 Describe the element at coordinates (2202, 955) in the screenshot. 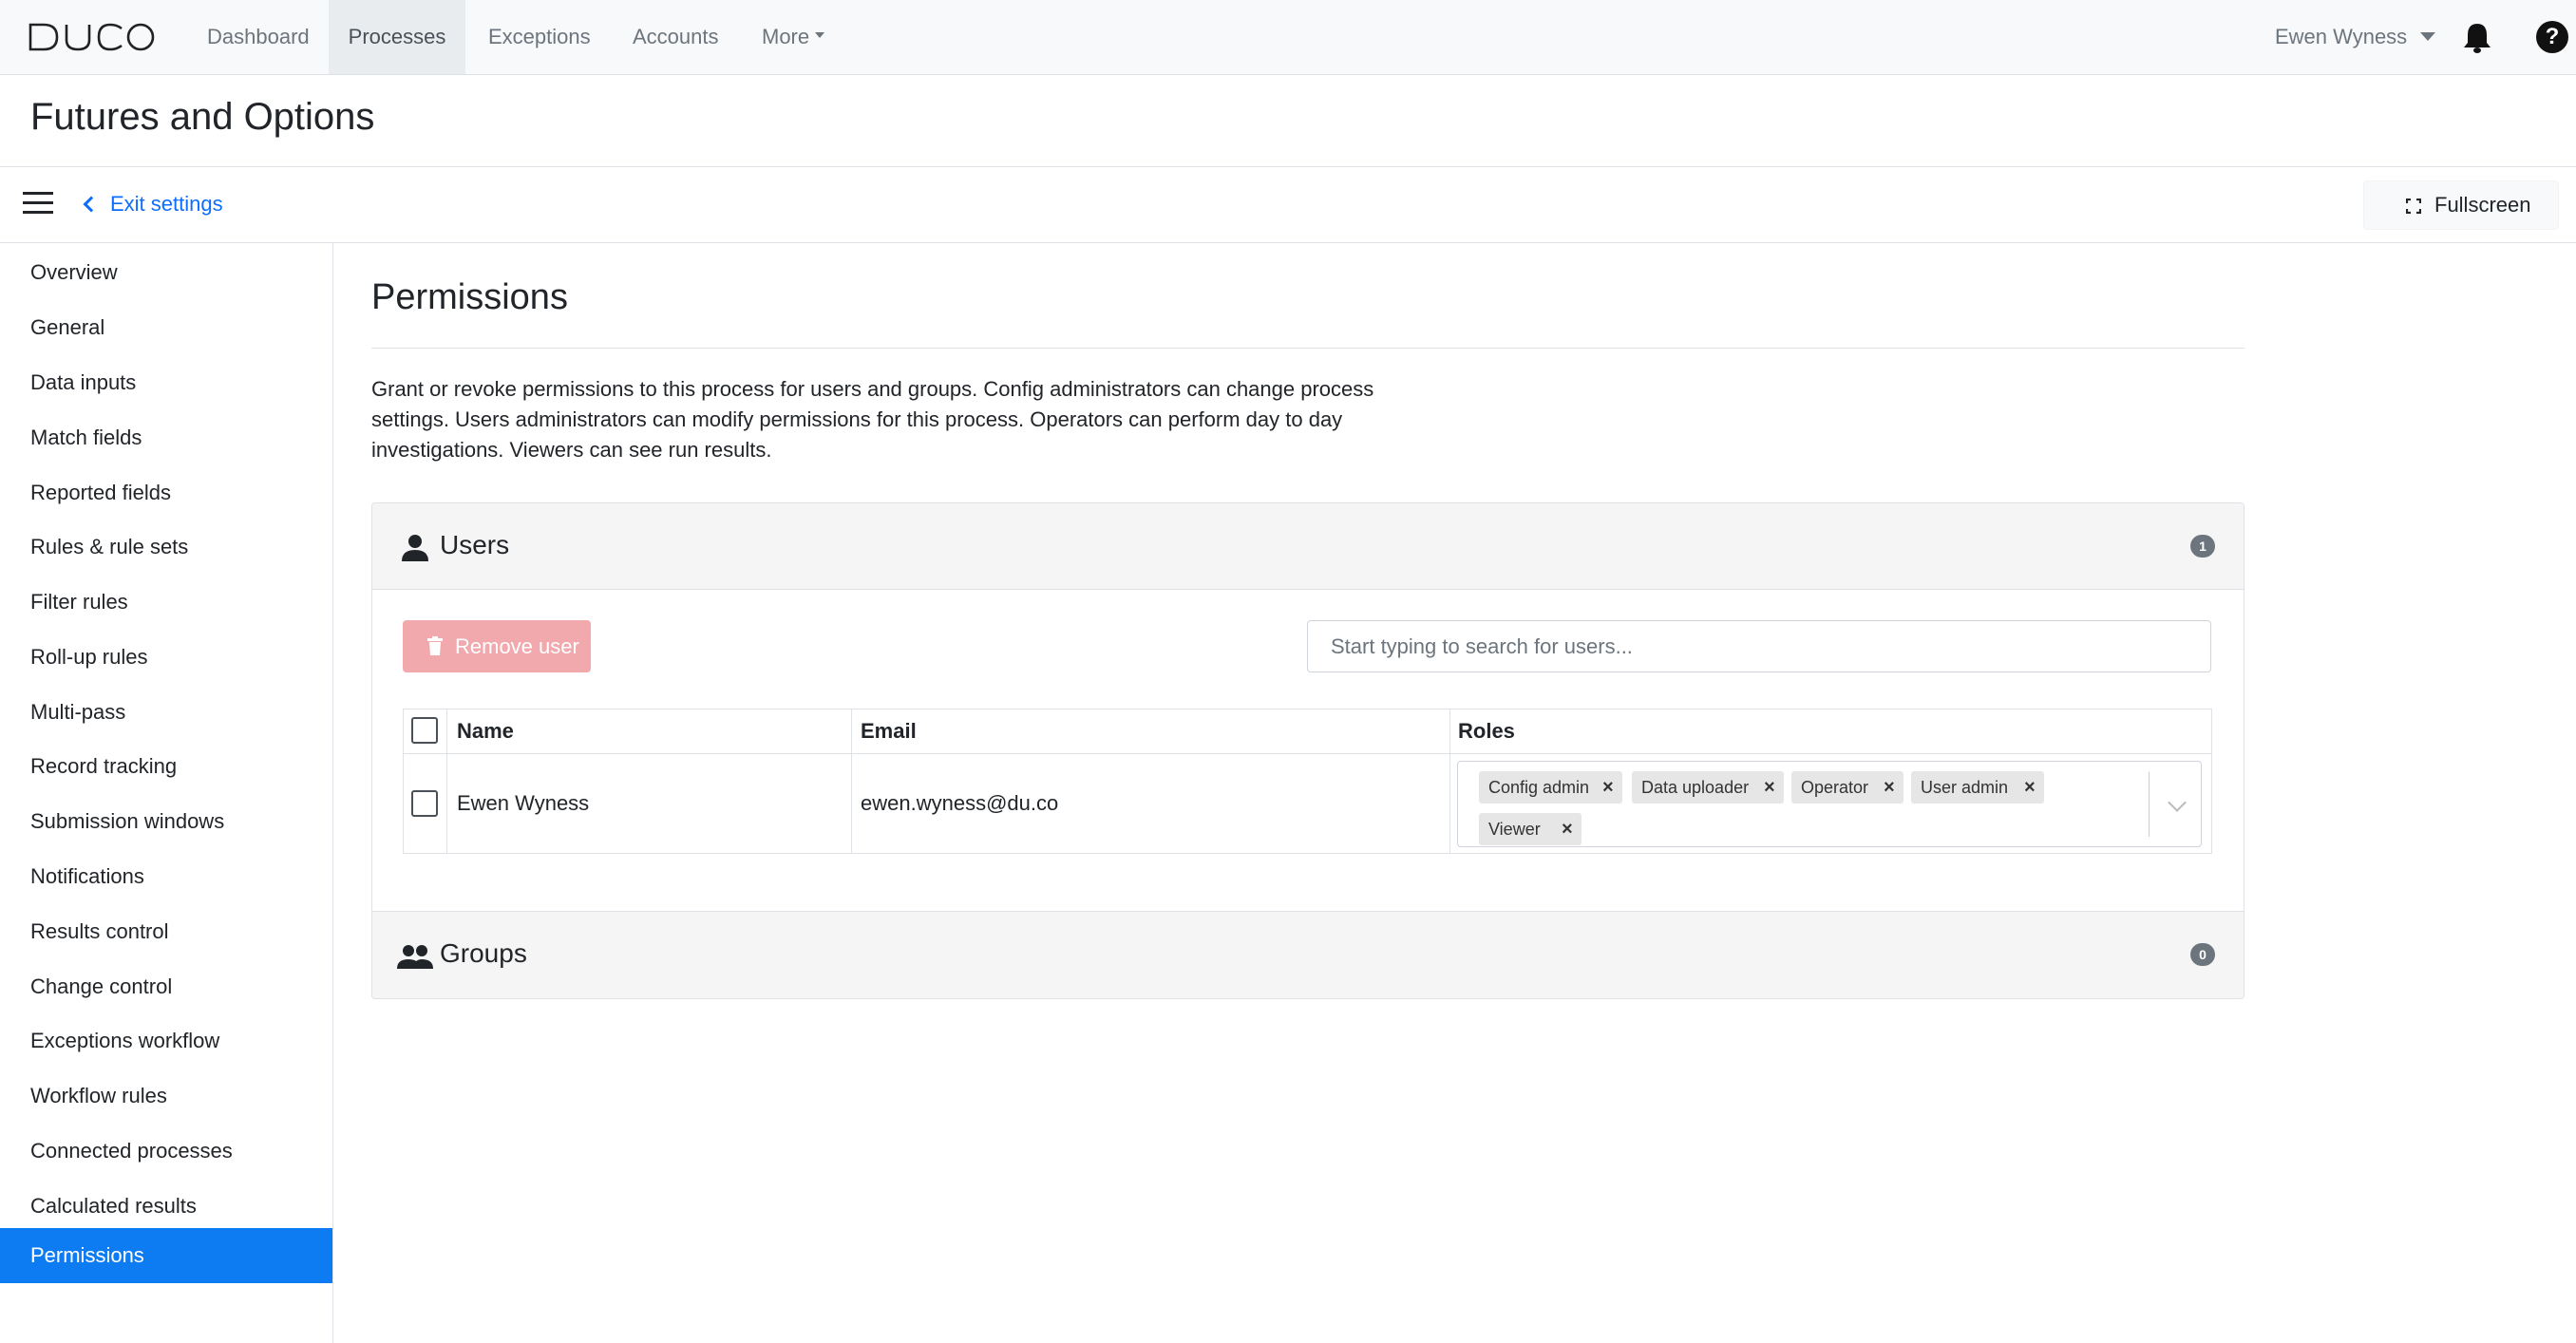

I see `groups-count-badge: 0` at that location.